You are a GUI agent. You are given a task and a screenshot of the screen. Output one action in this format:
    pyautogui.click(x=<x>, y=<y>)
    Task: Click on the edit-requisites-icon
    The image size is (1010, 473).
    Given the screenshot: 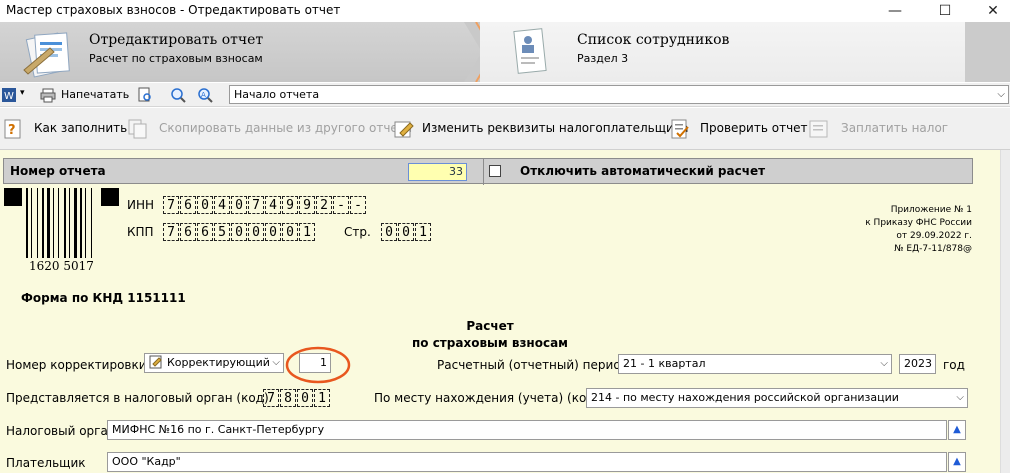 What is the action you would take?
    pyautogui.click(x=404, y=129)
    